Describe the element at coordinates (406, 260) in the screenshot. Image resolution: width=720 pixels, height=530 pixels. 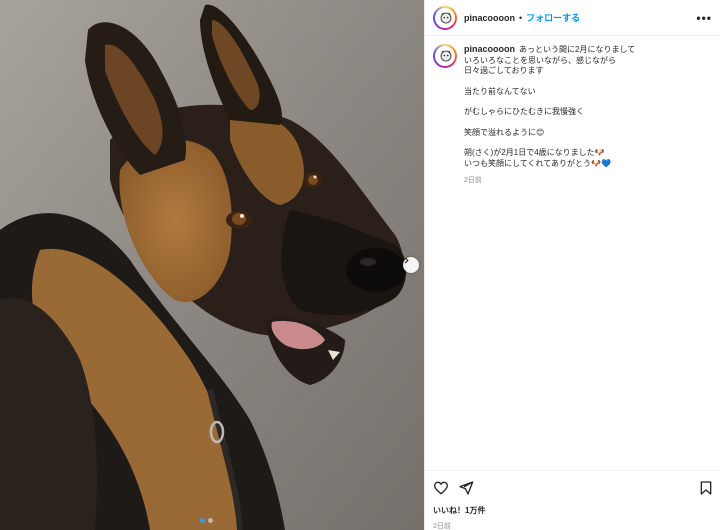
I see `chevron-right-icon` at that location.